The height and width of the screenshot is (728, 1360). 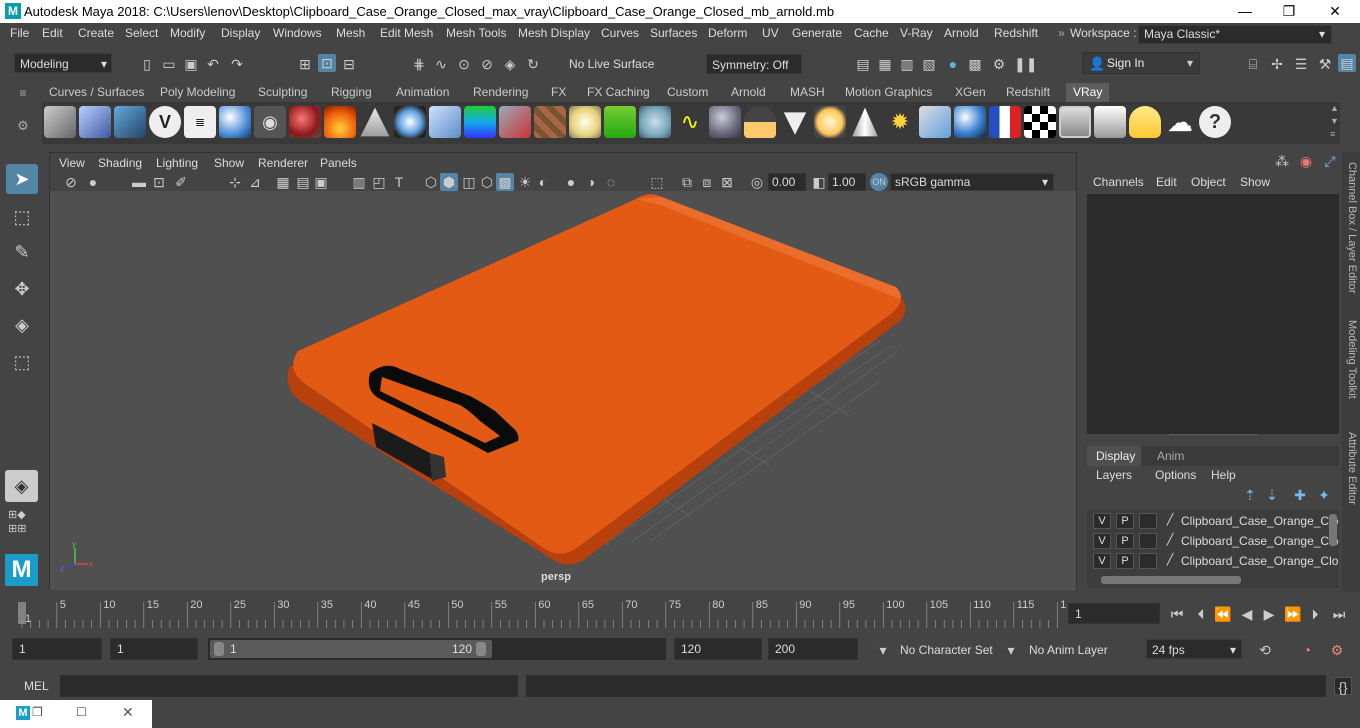 I want to click on vray-sun-icon: ✹, so click(x=900, y=122).